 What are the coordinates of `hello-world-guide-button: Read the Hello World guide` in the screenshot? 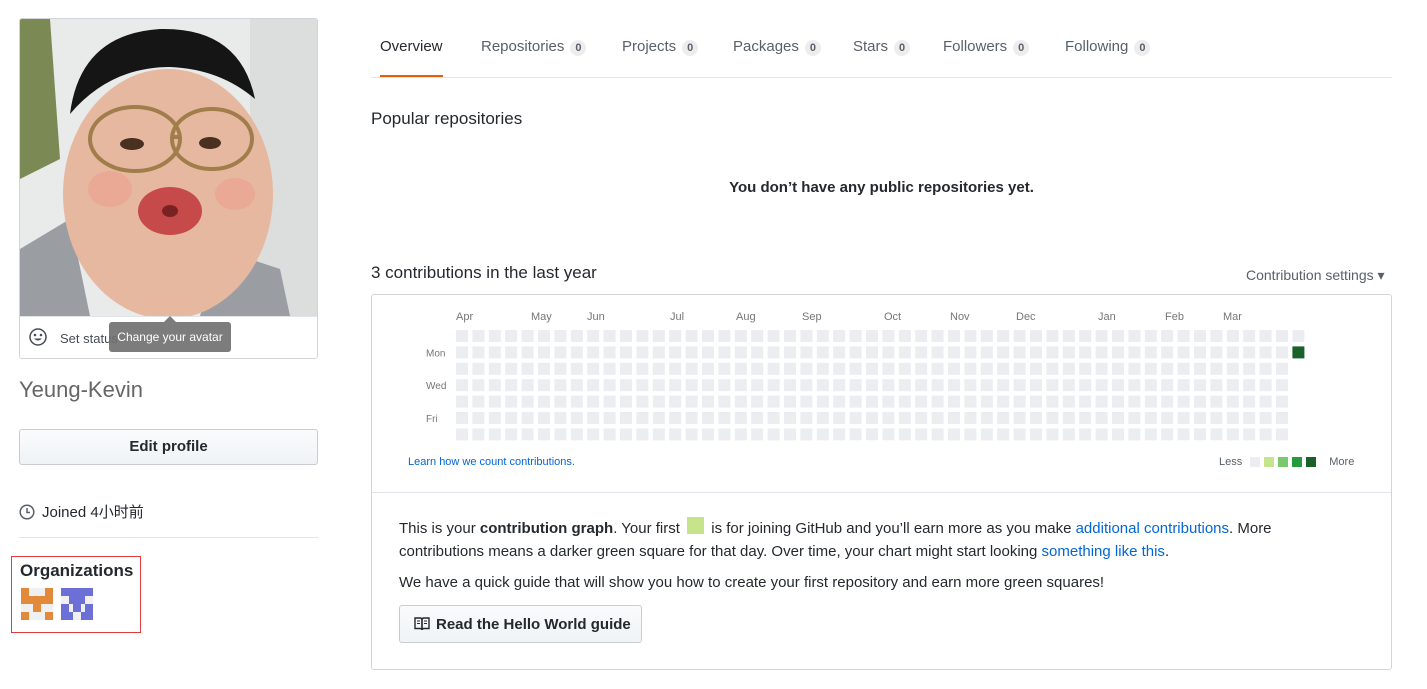 It's located at (520, 624).